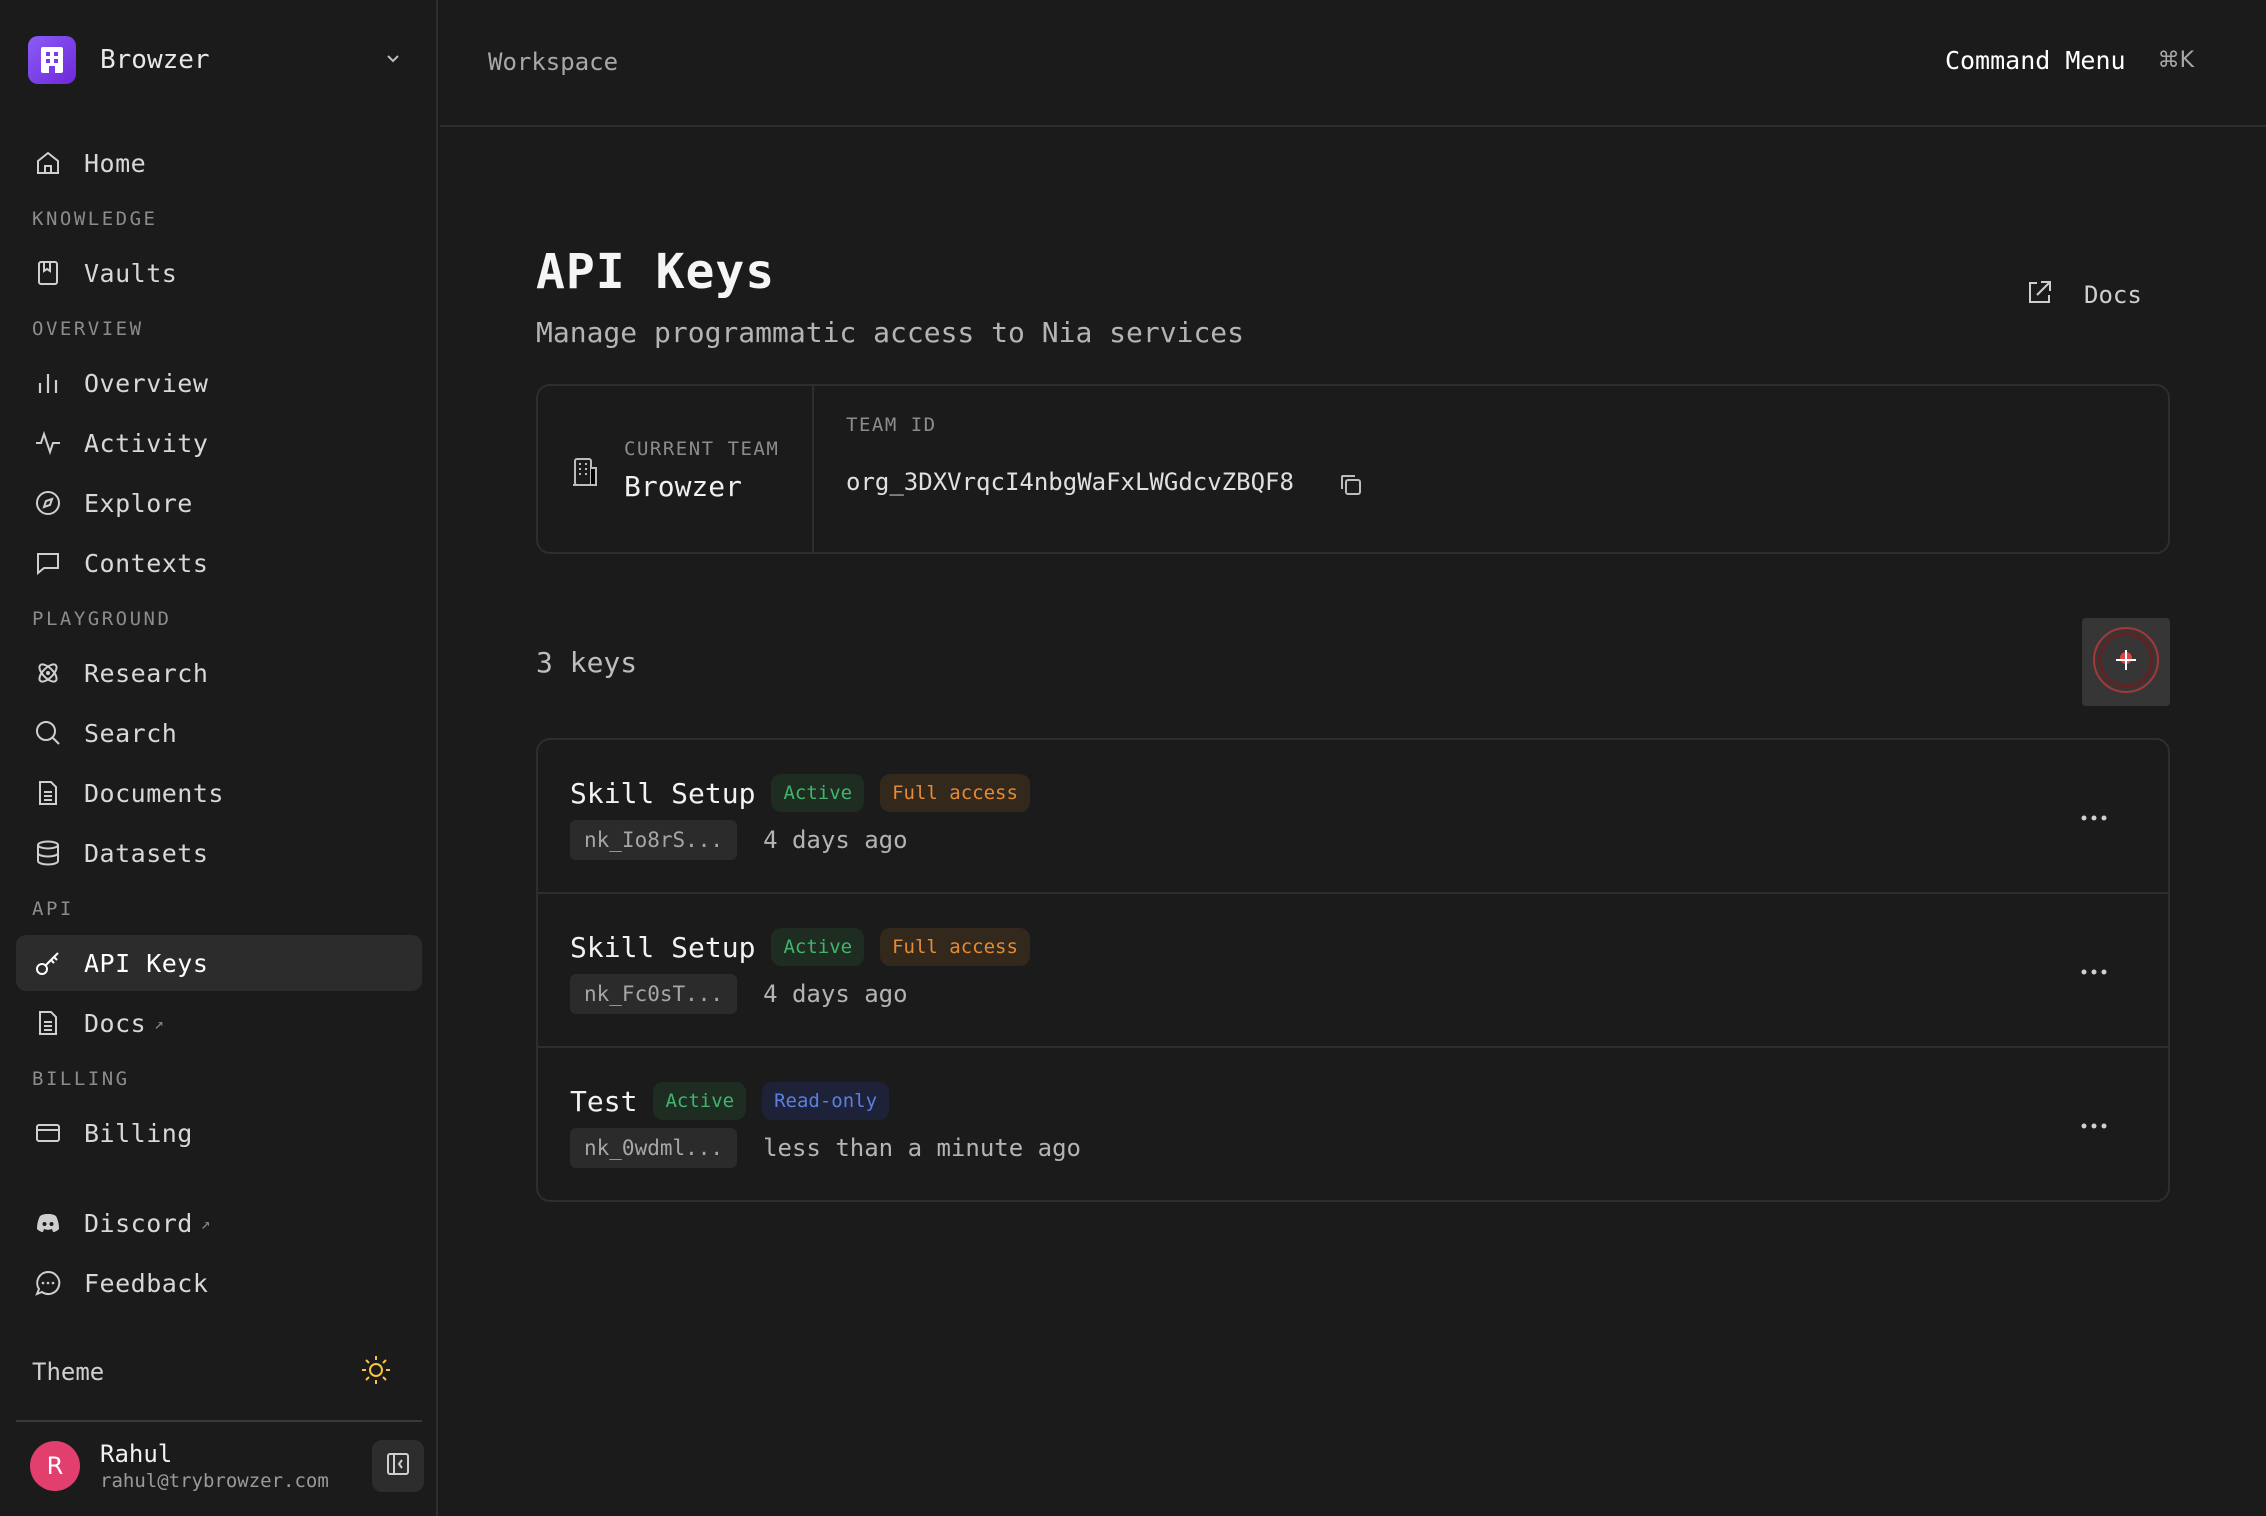 The height and width of the screenshot is (1516, 2266). Describe the element at coordinates (205, 1223) in the screenshot. I see `external-link-icon: ↗` at that location.